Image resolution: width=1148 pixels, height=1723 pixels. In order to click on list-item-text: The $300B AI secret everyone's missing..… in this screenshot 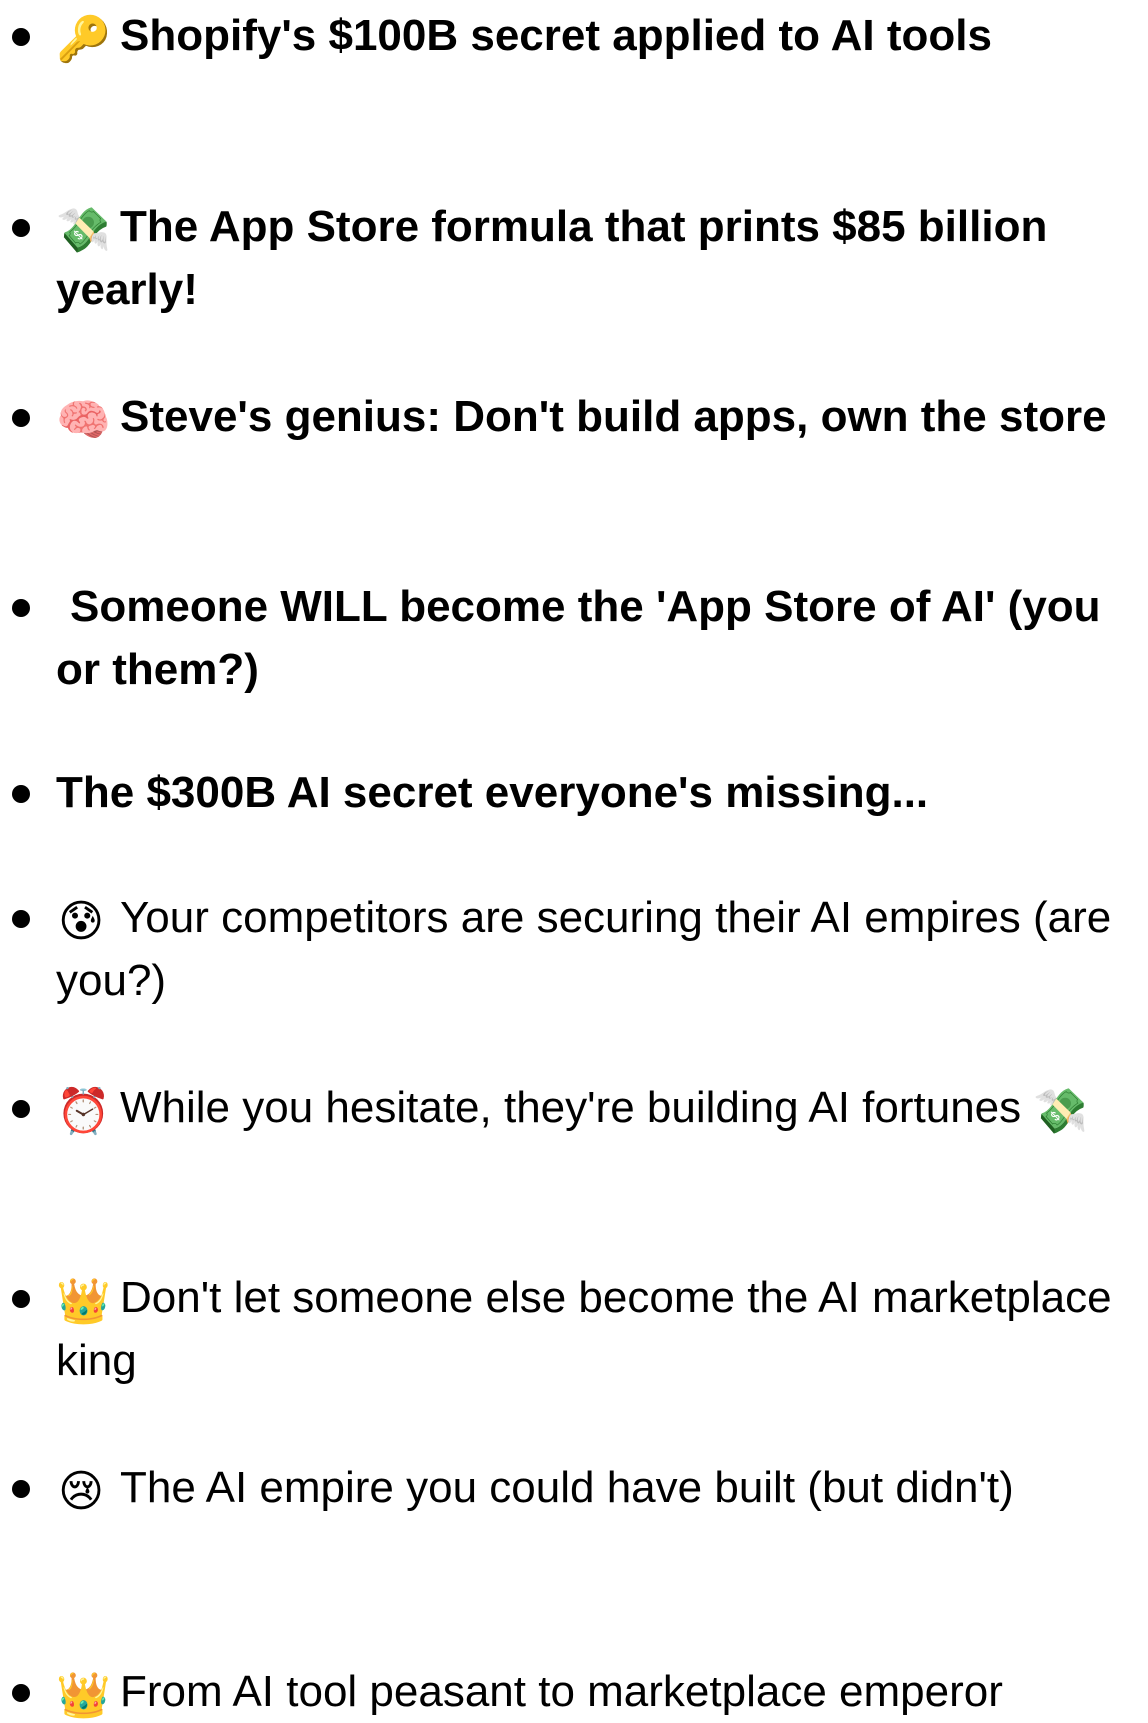, I will do `click(492, 792)`.